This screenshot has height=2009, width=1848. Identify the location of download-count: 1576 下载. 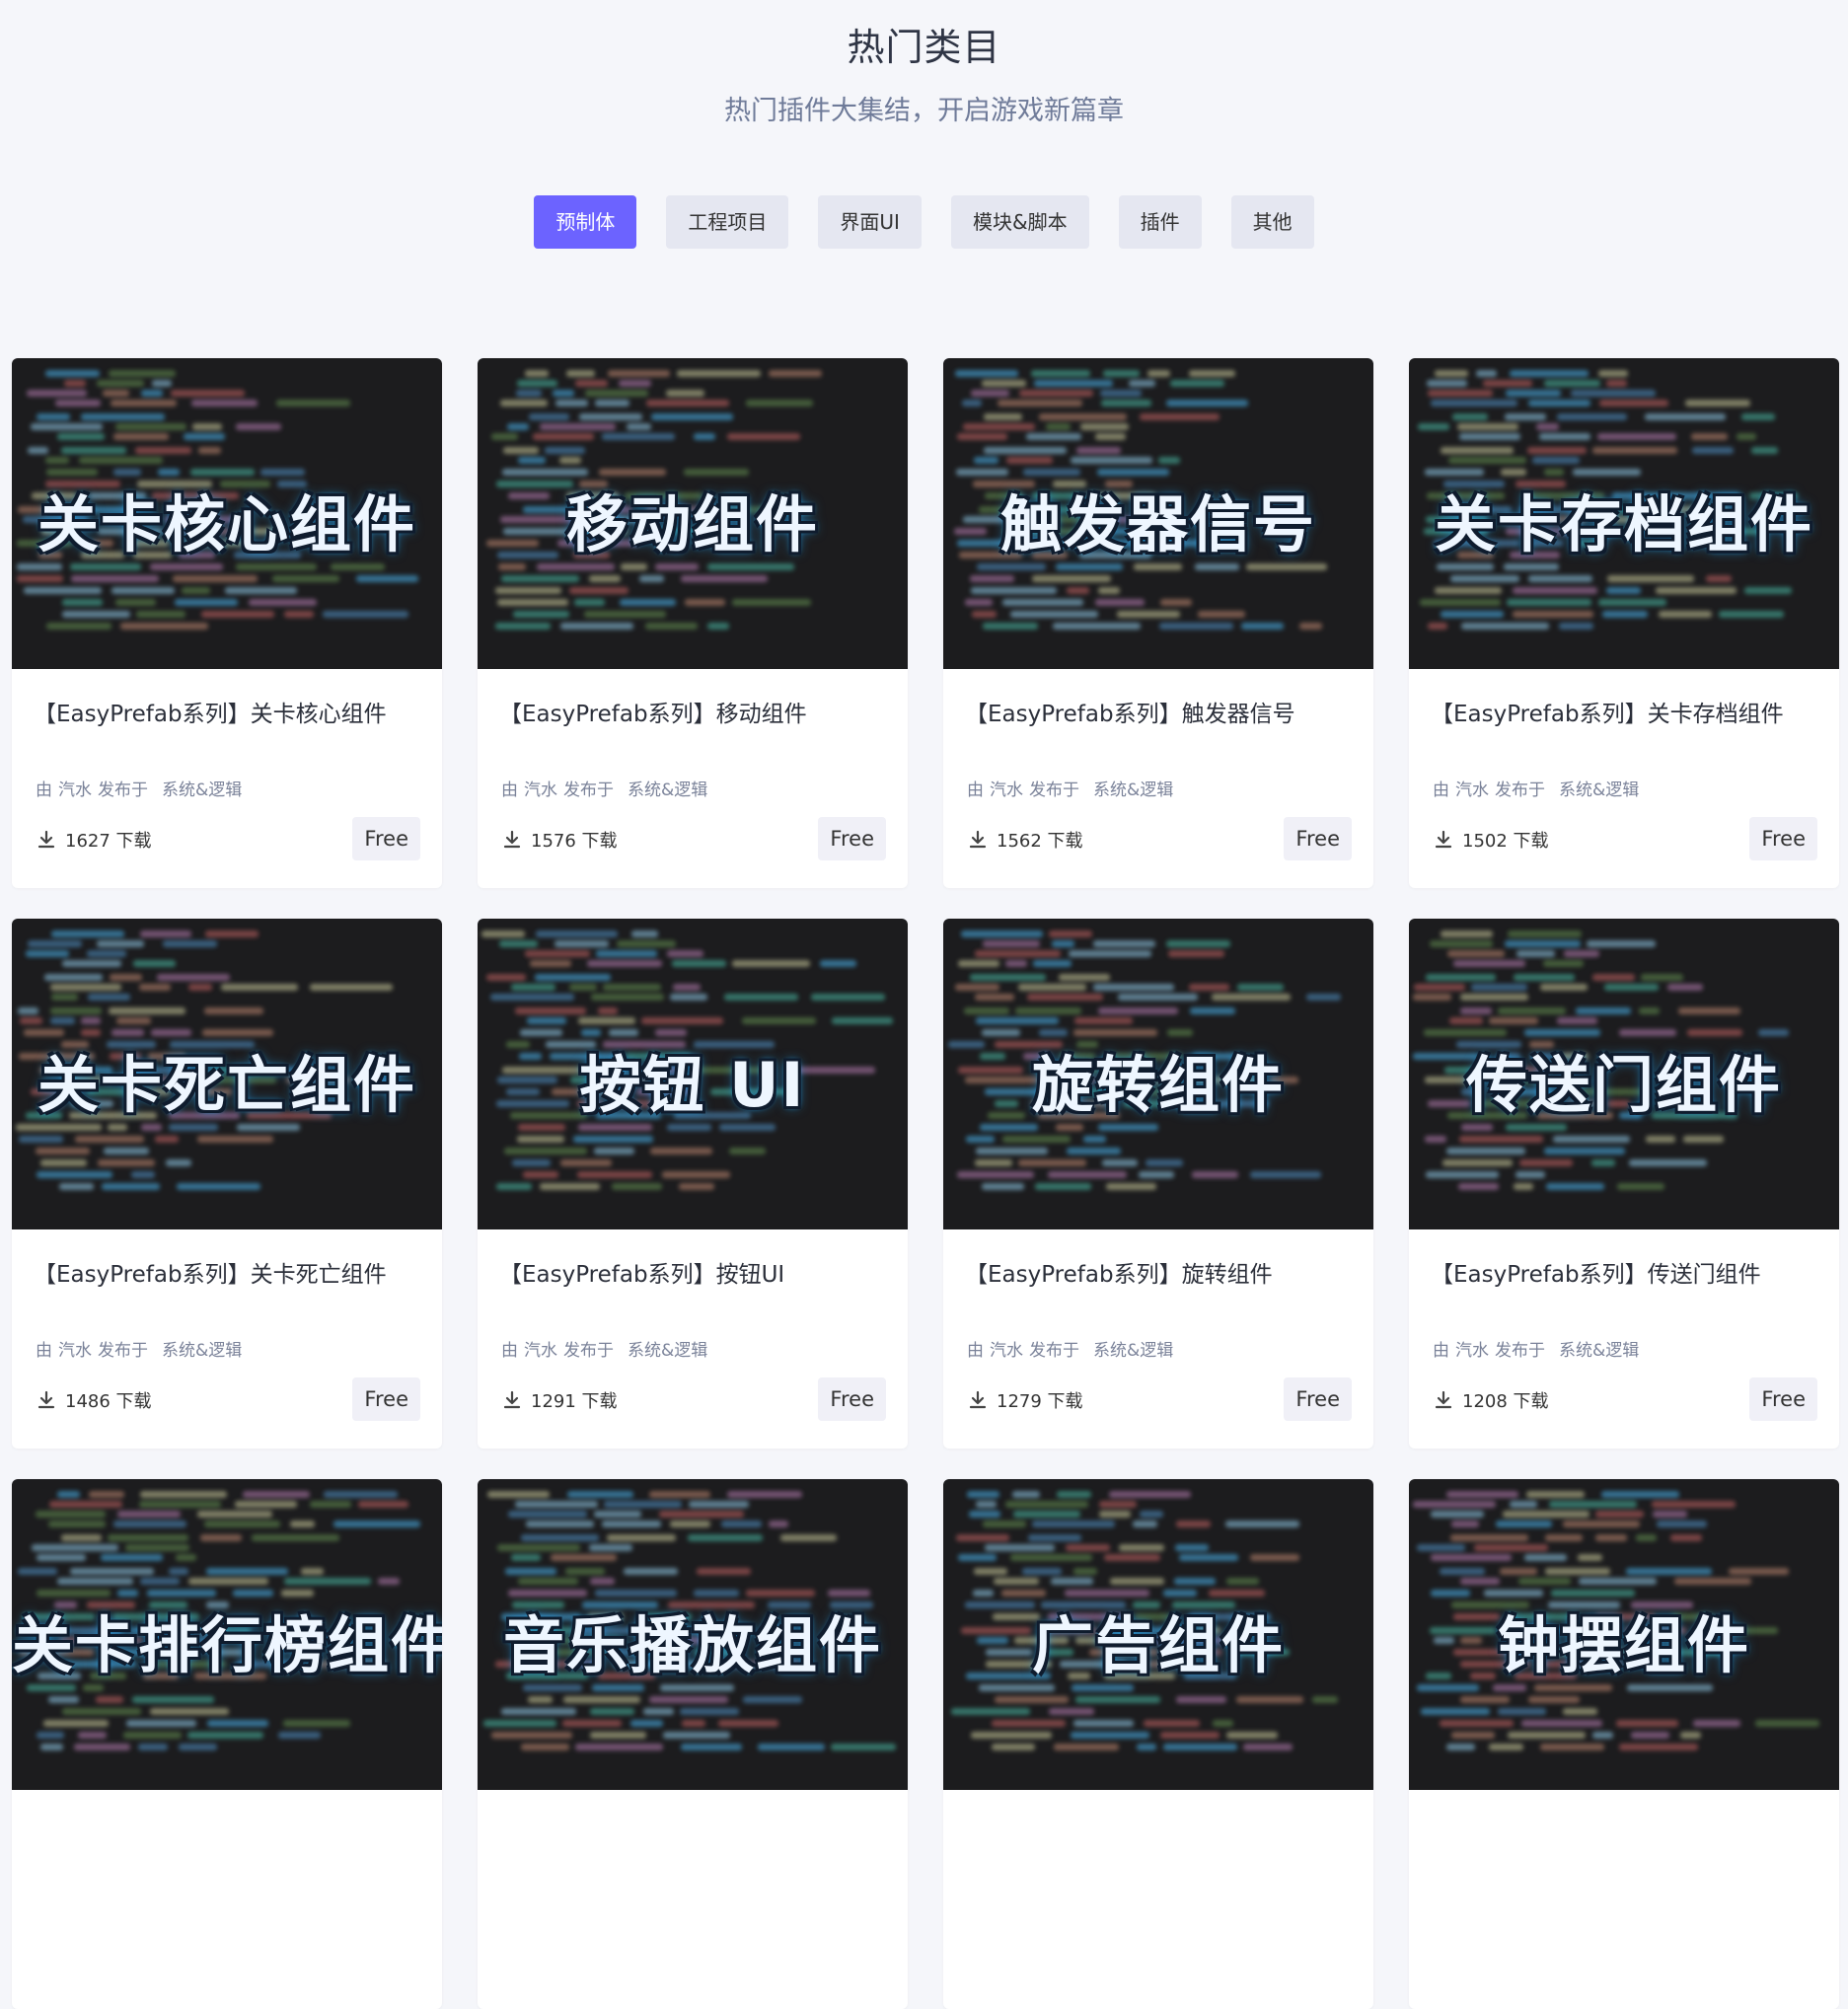
(560, 840).